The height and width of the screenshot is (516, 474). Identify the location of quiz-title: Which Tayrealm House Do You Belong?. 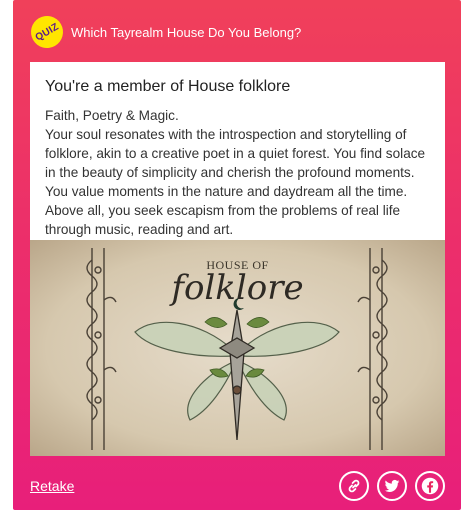
(186, 32).